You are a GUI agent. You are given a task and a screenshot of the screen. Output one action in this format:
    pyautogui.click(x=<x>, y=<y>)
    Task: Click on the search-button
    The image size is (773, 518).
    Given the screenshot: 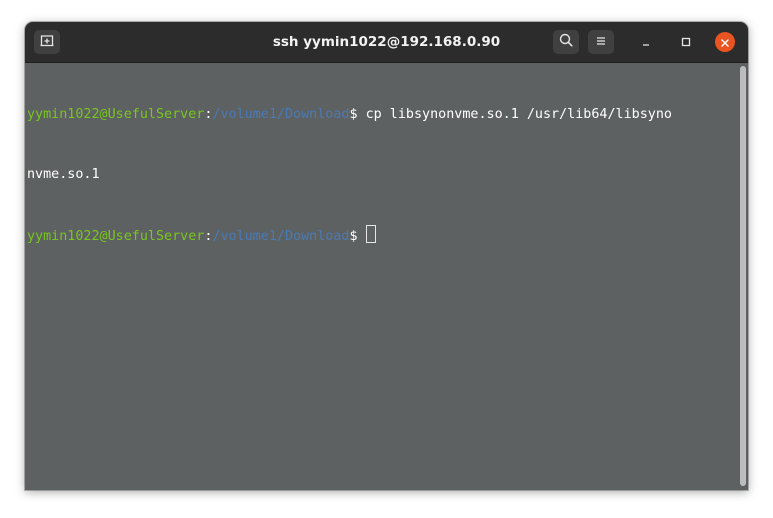 What is the action you would take?
    pyautogui.click(x=566, y=42)
    